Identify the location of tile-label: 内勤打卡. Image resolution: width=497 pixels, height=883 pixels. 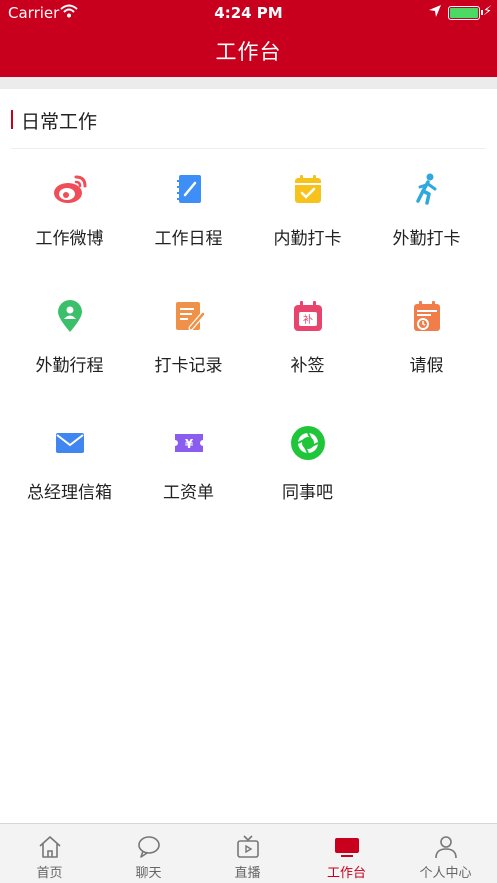
(307, 239).